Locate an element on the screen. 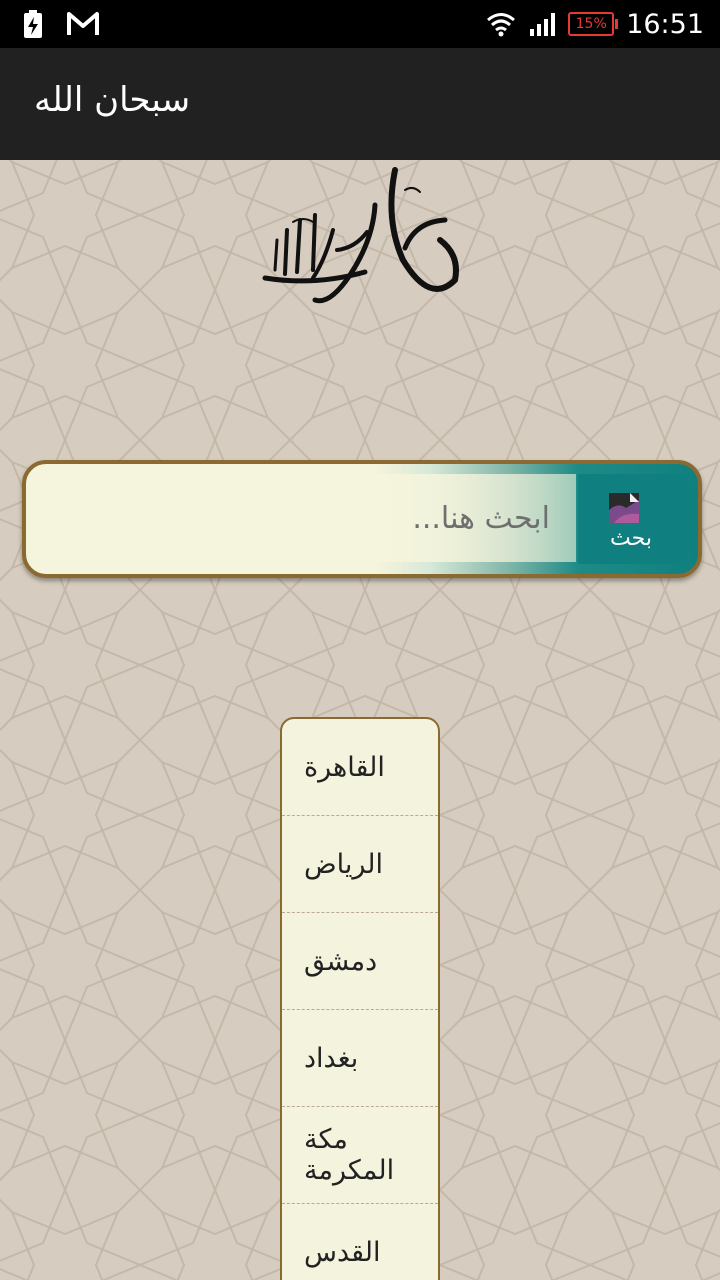  list-item: الرياض is located at coordinates (360, 864).